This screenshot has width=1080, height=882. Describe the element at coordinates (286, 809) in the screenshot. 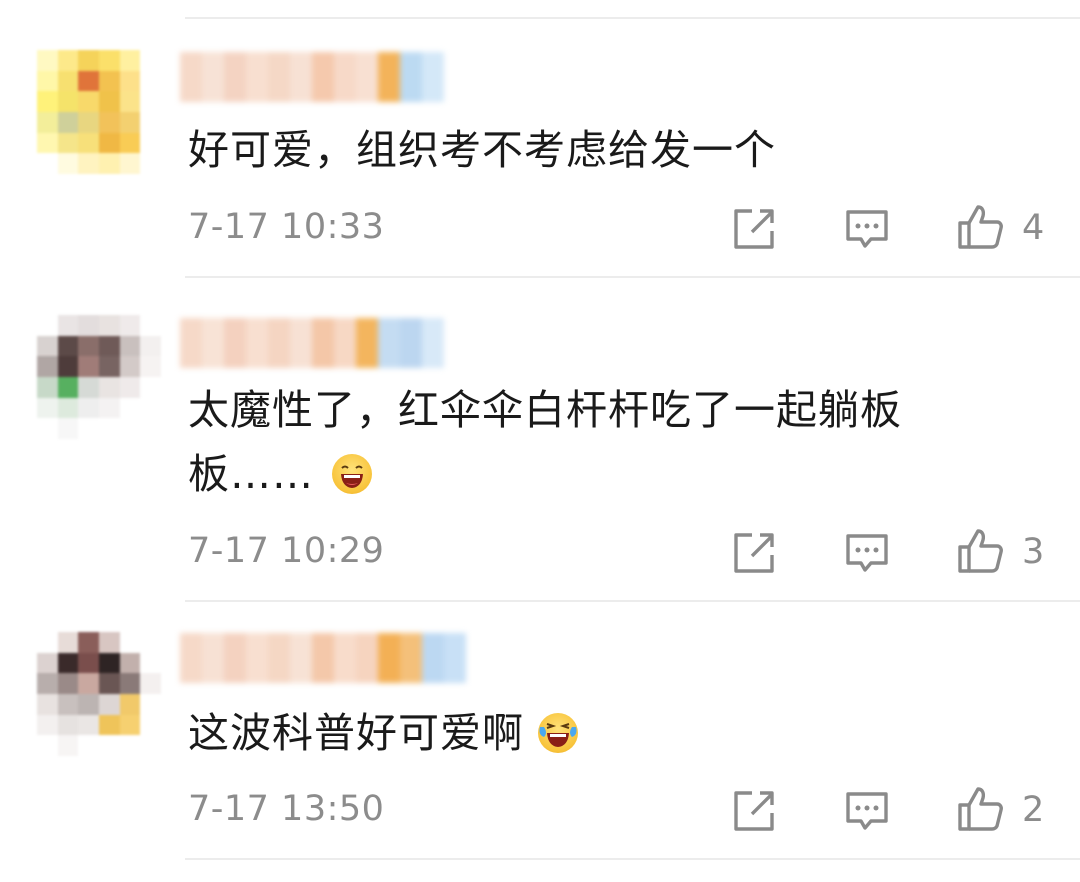

I see `comment-time: 7-17 13:50` at that location.